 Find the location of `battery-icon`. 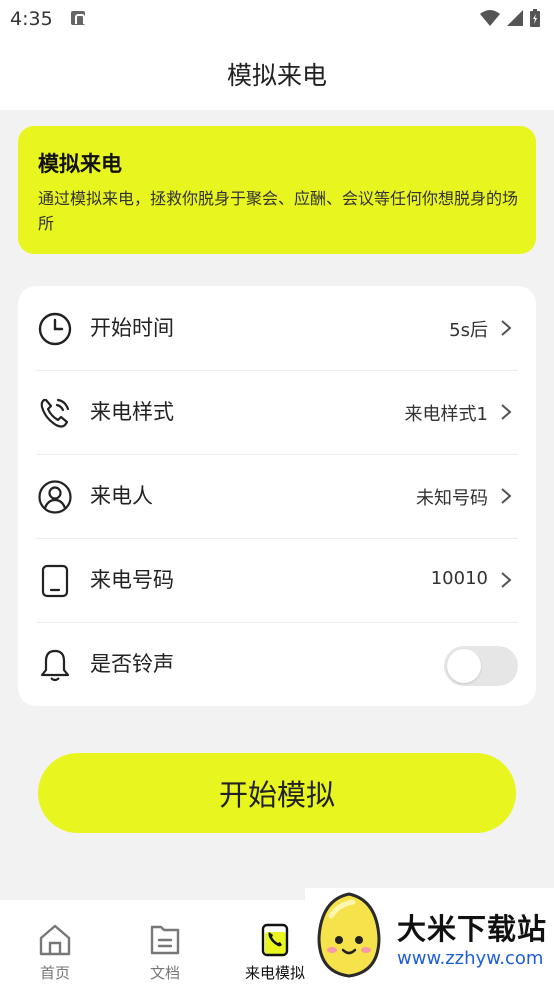

battery-icon is located at coordinates (535, 18).